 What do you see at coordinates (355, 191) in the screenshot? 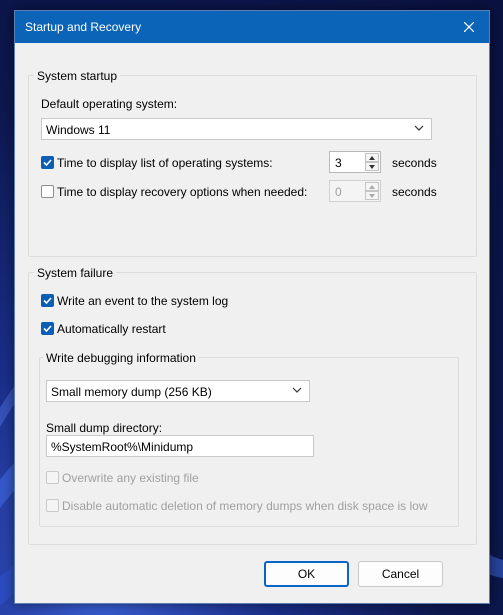
I see `display-recovery-spinner: 0` at bounding box center [355, 191].